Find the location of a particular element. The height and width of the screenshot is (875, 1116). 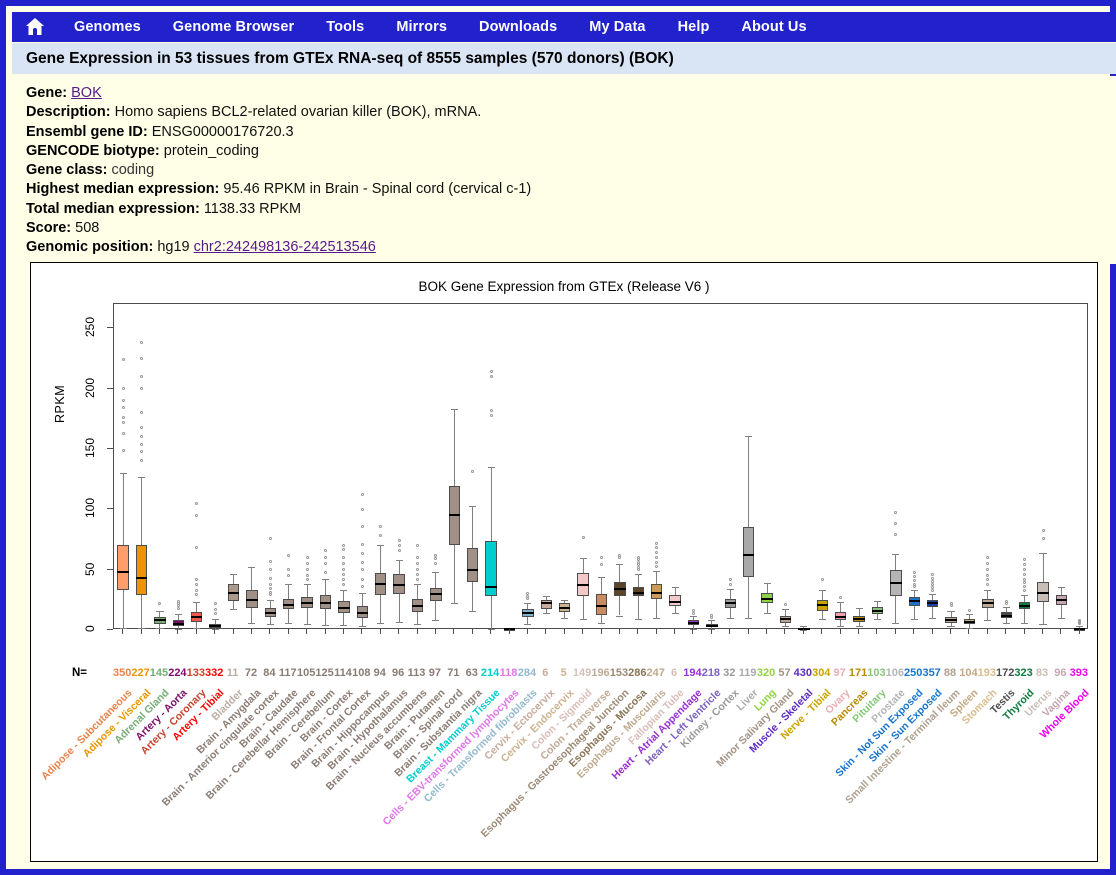

sample-count-value: 119 is located at coordinates (747, 673).